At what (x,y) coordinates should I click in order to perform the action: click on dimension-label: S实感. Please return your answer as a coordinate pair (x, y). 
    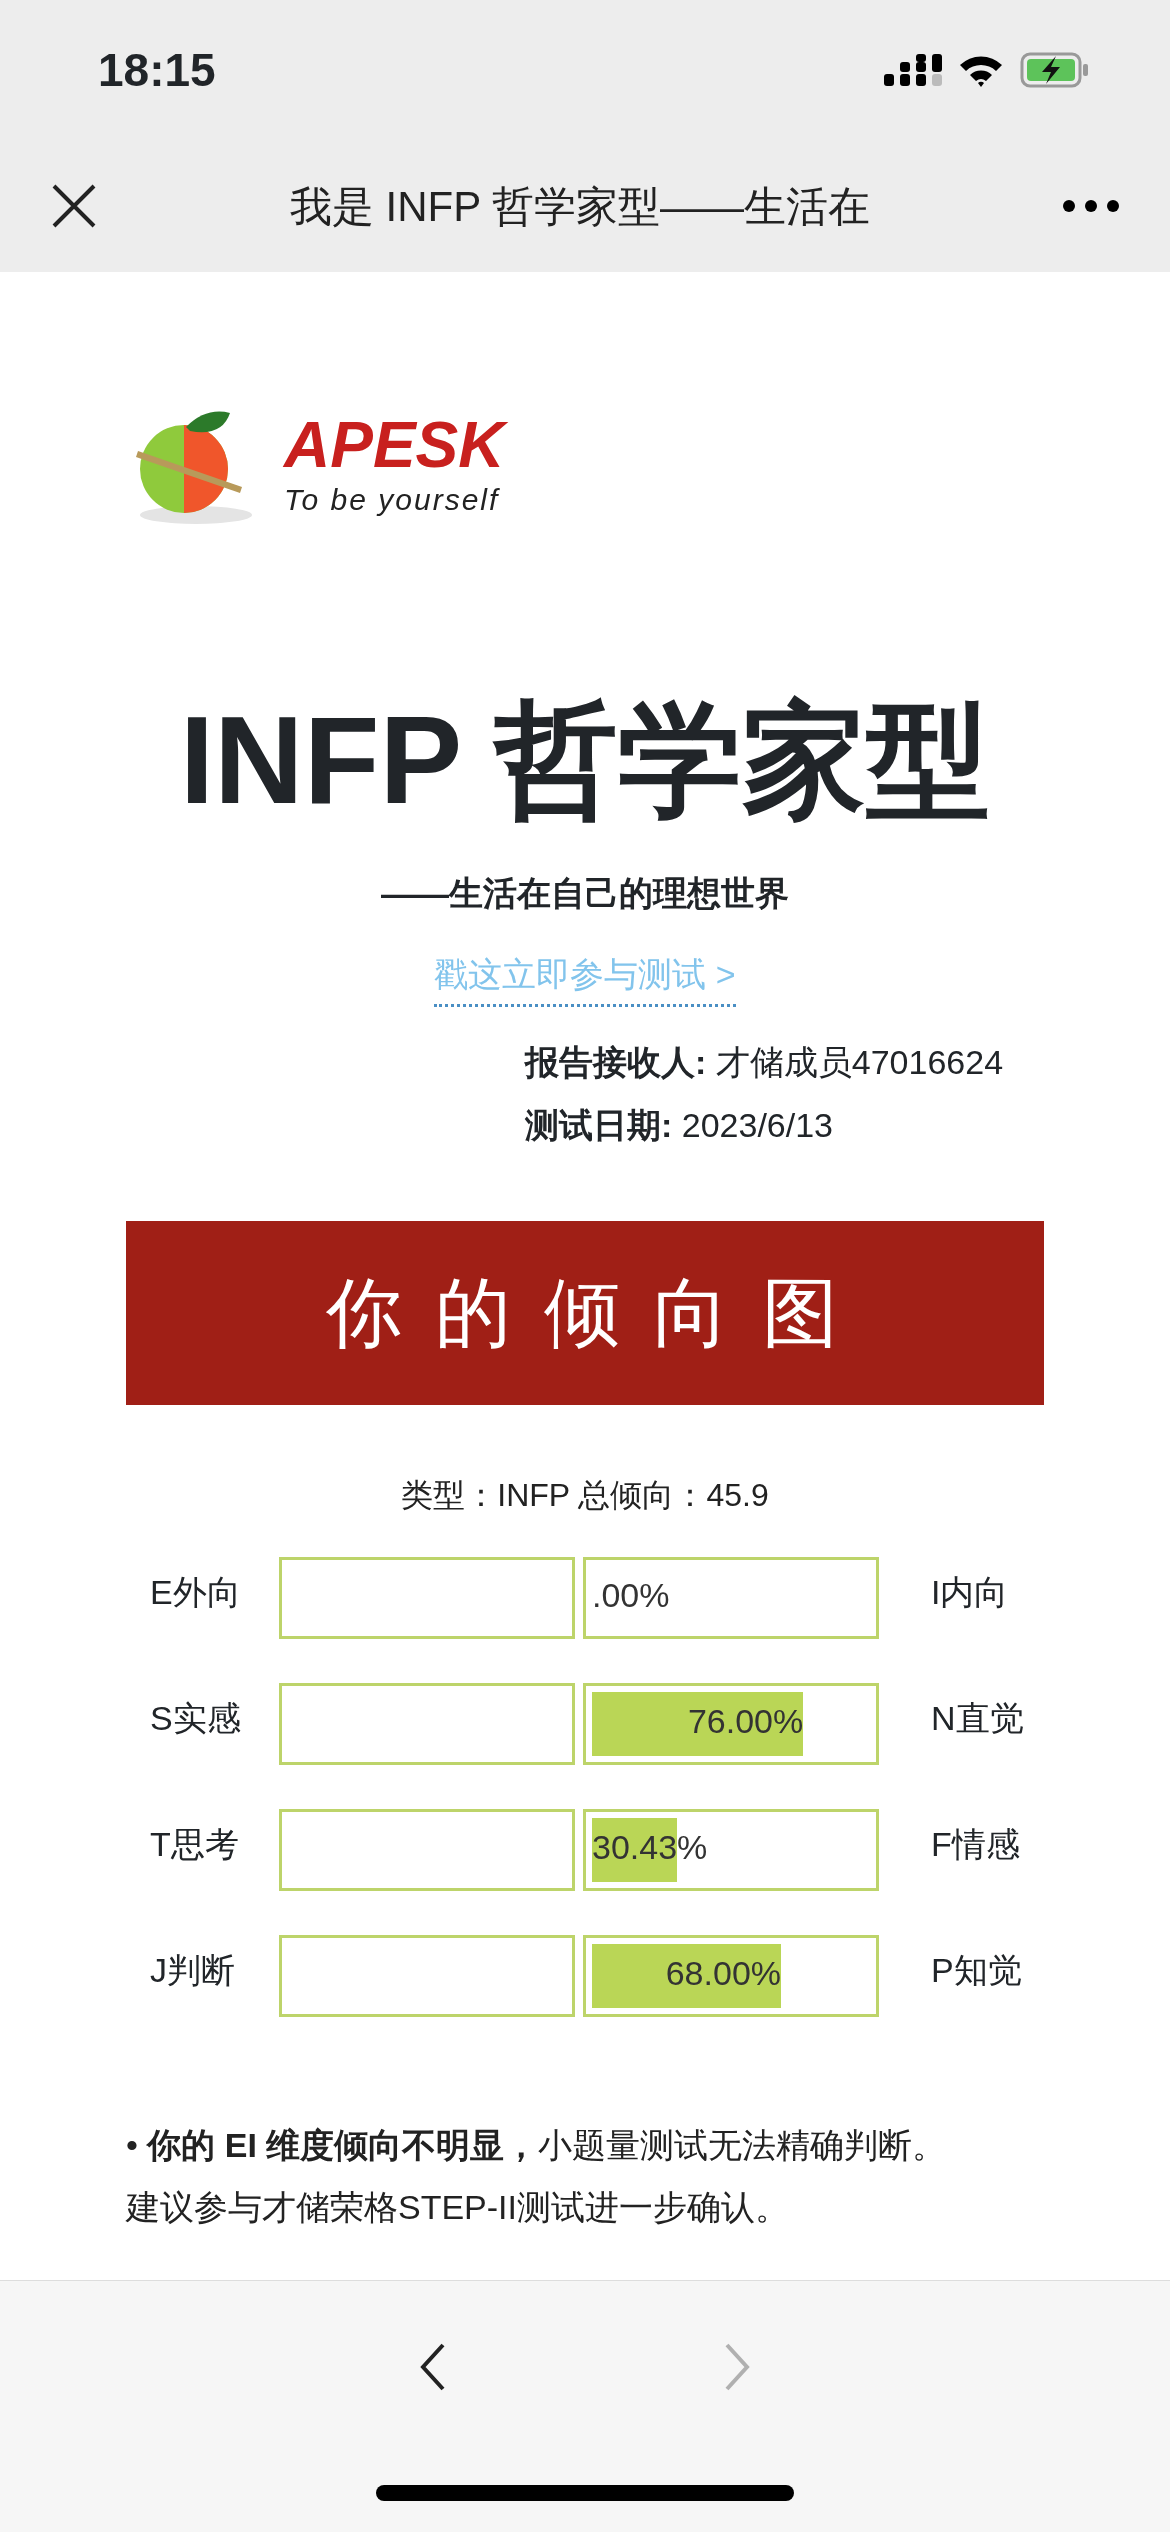
    Looking at the image, I should click on (196, 1719).